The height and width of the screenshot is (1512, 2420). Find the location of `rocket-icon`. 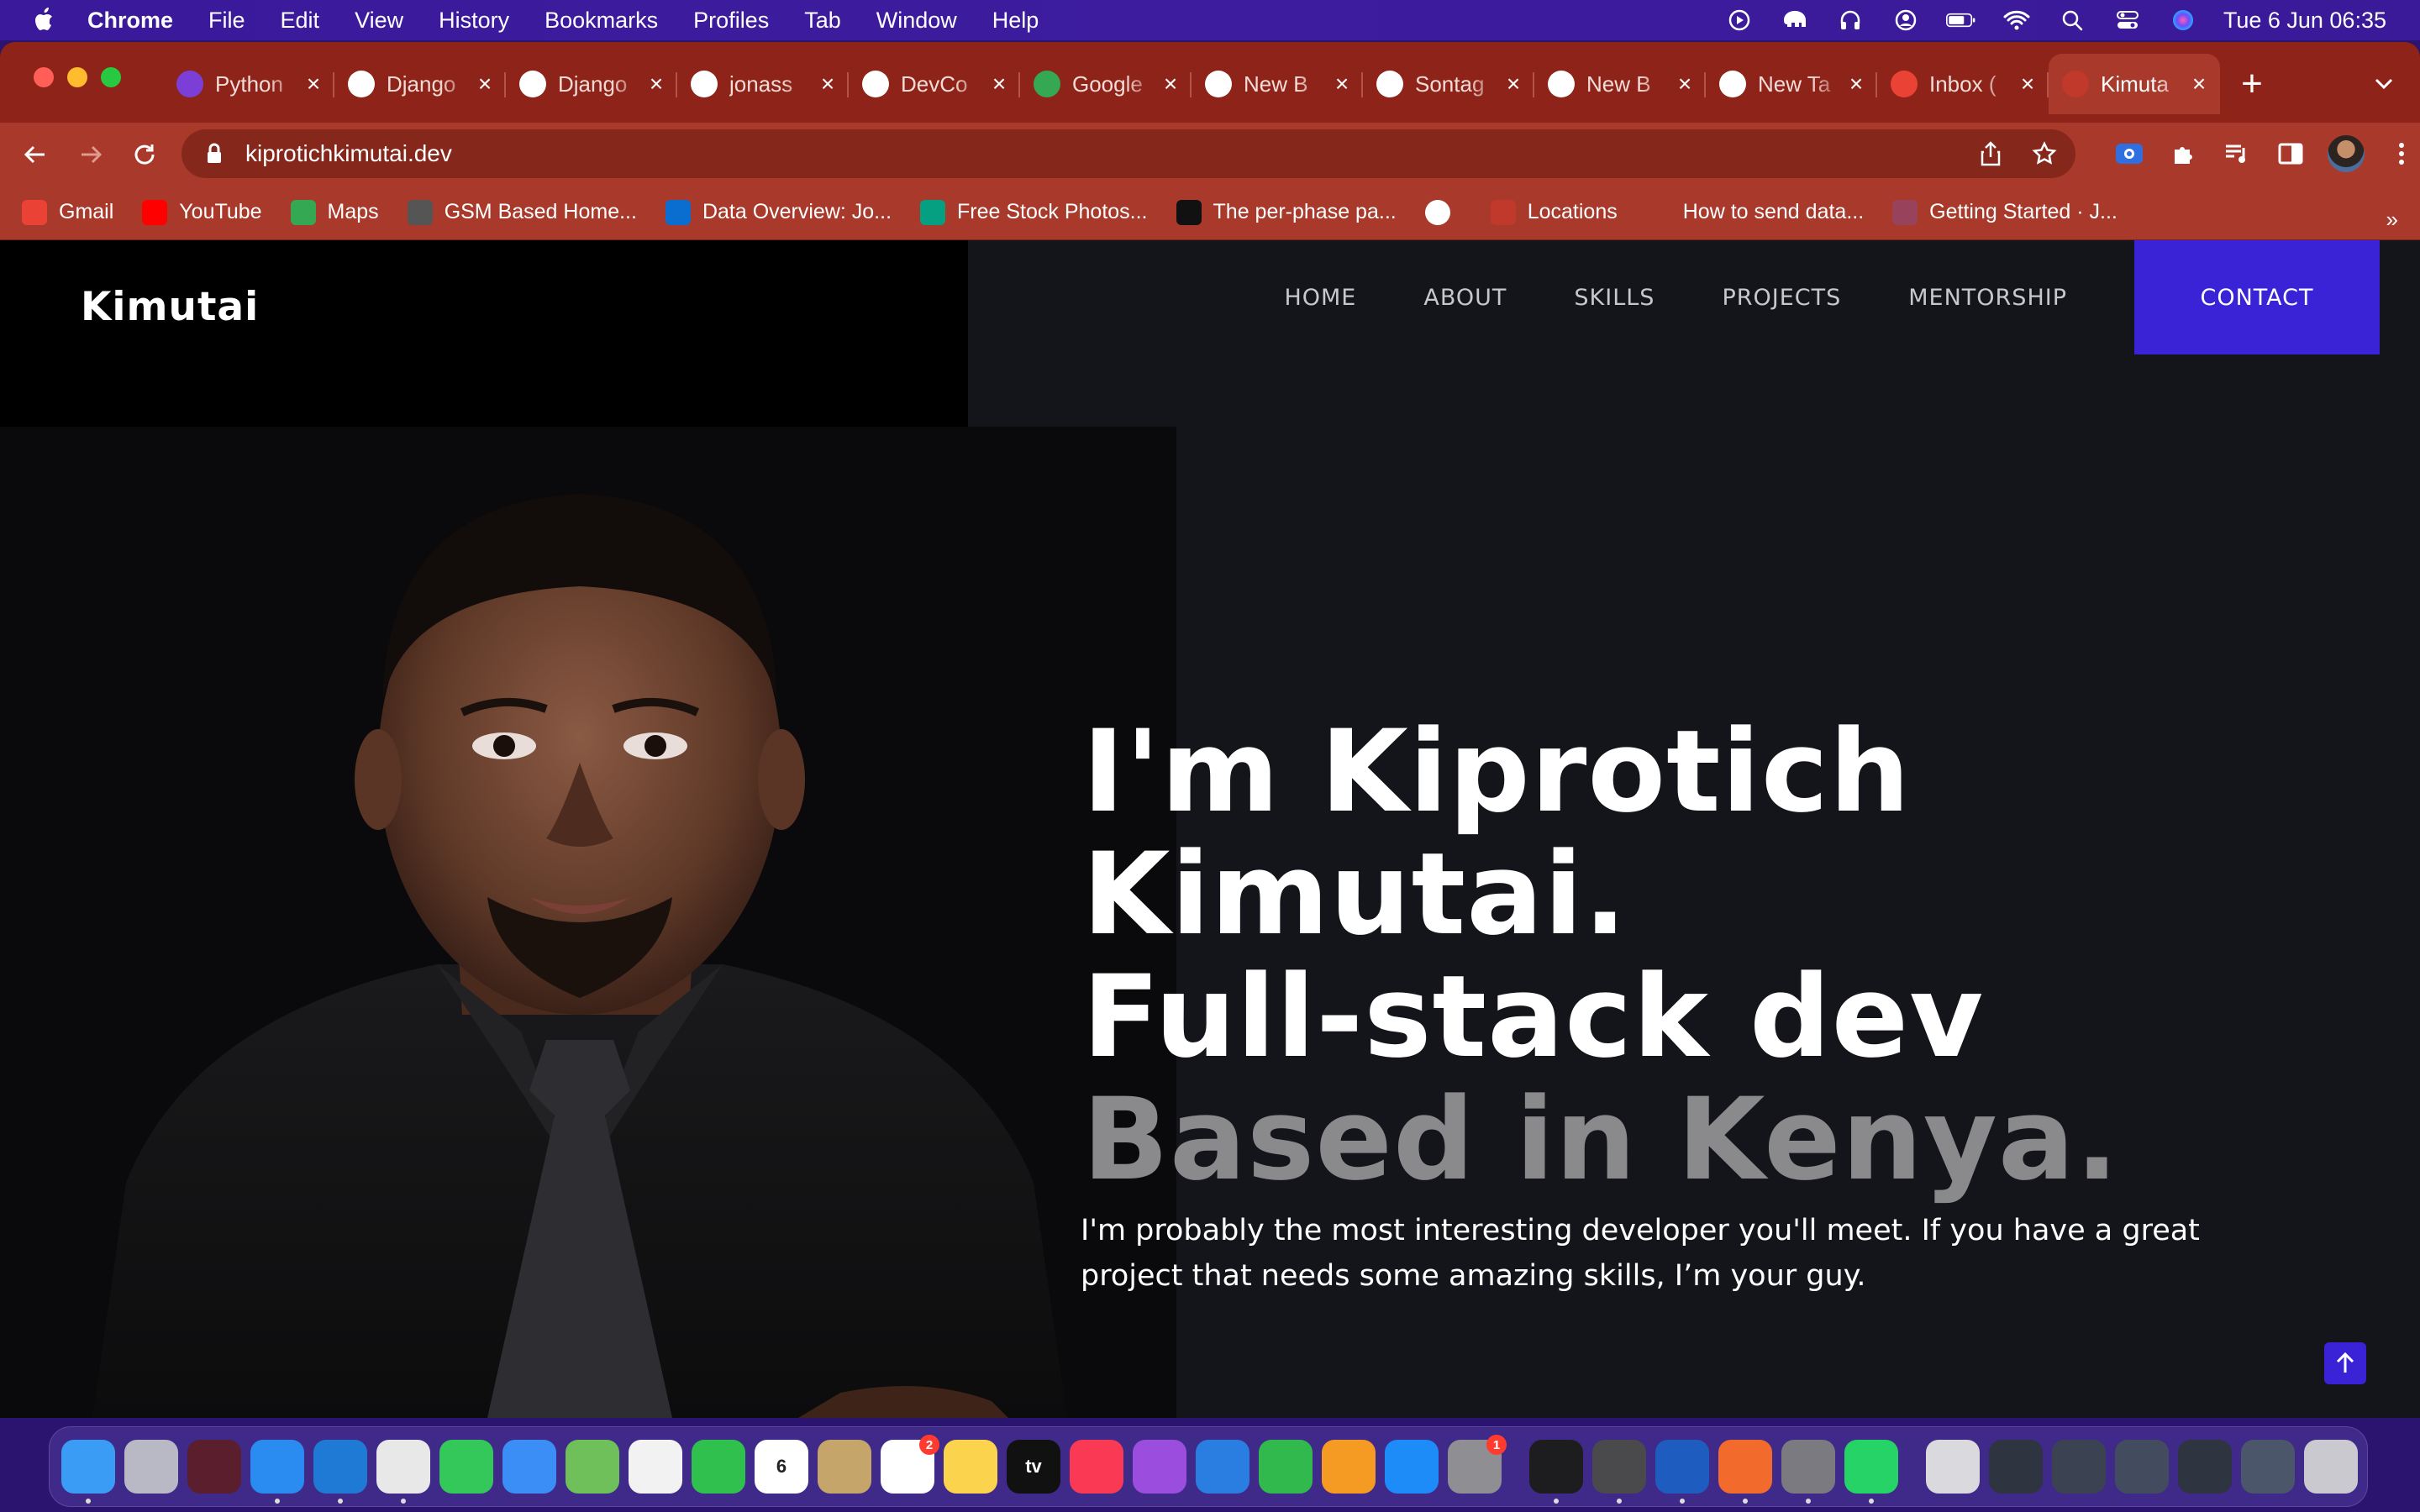

rocket-icon is located at coordinates (1808, 1472).